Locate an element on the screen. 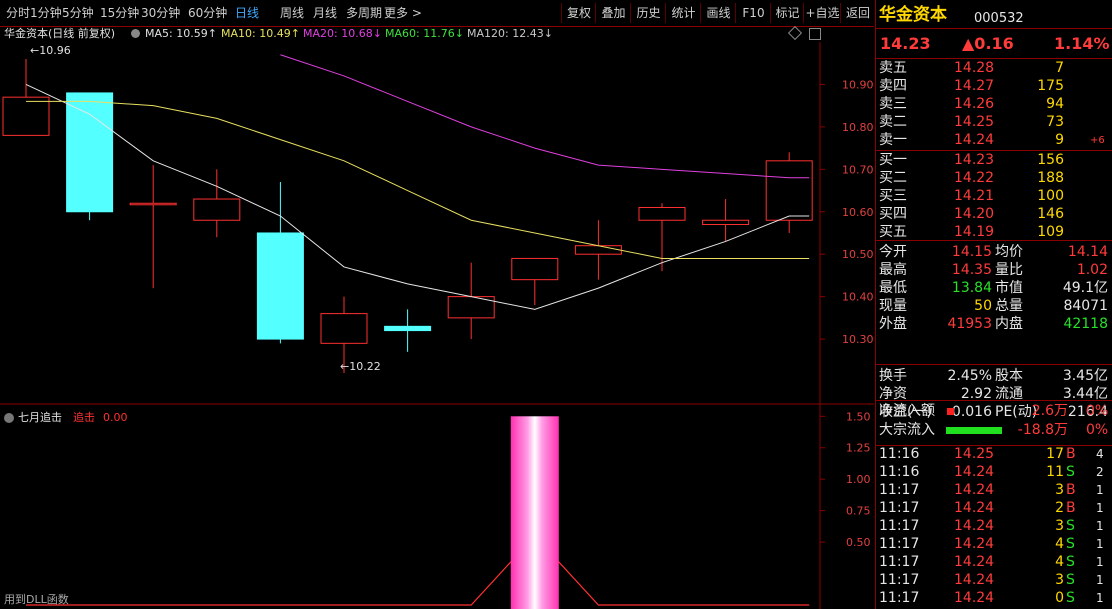 The height and width of the screenshot is (609, 1112). stat-value: 13.84 is located at coordinates (971, 288).